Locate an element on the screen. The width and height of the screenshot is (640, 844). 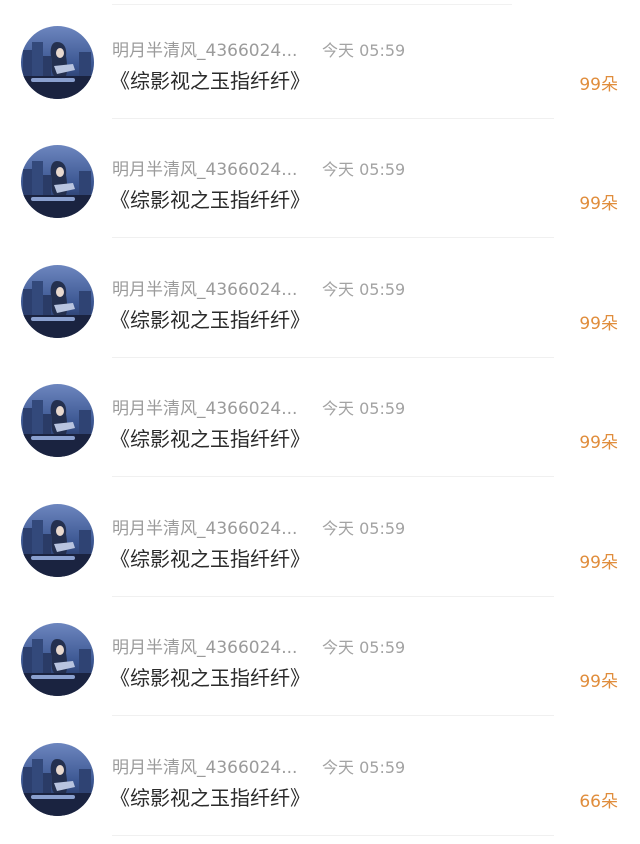
gift-amount: 66朵 is located at coordinates (598, 802).